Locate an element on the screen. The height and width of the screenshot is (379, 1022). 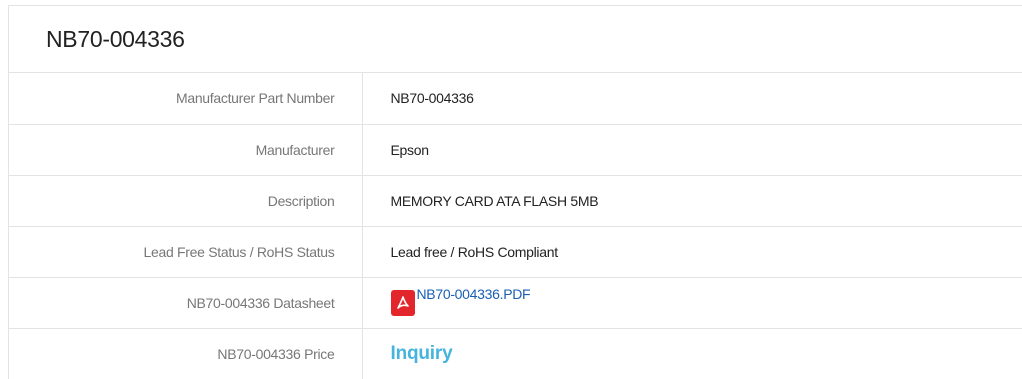
datasheet-file-name: NB70-004336.PDF is located at coordinates (473, 294).